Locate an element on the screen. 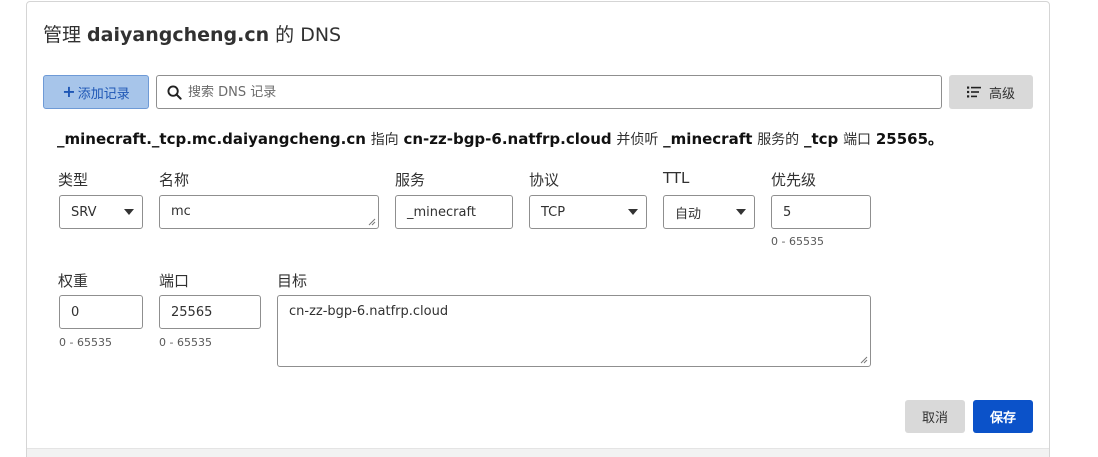 The image size is (1098, 457). card-footer-strip is located at coordinates (538, 452).